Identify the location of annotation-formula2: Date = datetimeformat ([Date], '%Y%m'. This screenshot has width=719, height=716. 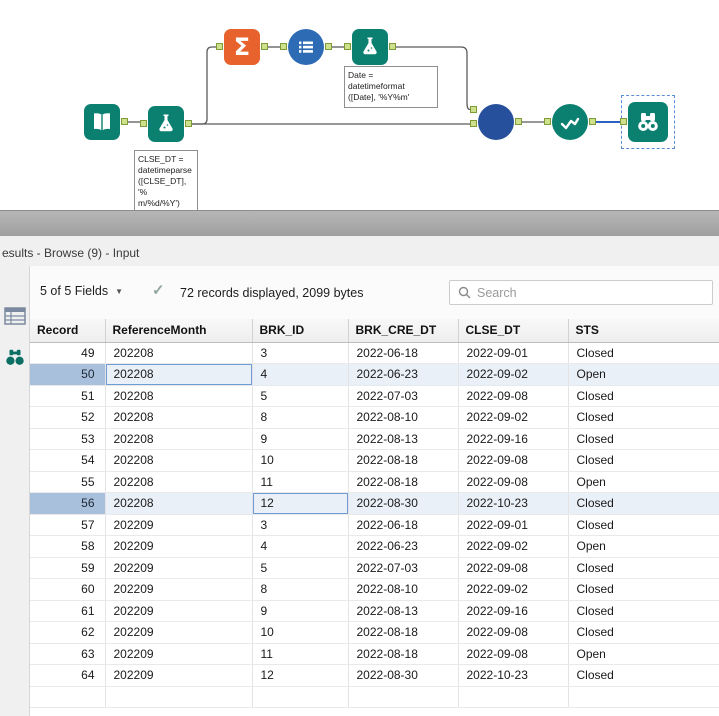
(391, 87).